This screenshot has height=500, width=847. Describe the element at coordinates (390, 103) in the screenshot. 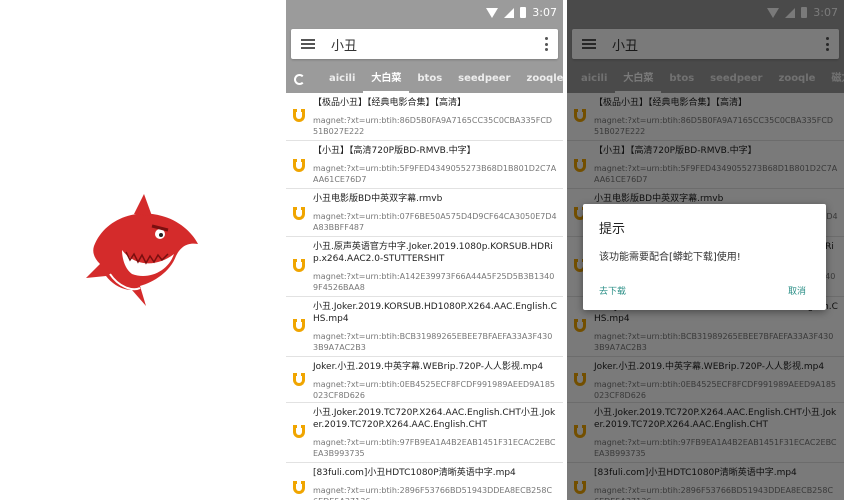

I see `item-title: 【极品小丑】【经典电影合集】【高清】` at that location.